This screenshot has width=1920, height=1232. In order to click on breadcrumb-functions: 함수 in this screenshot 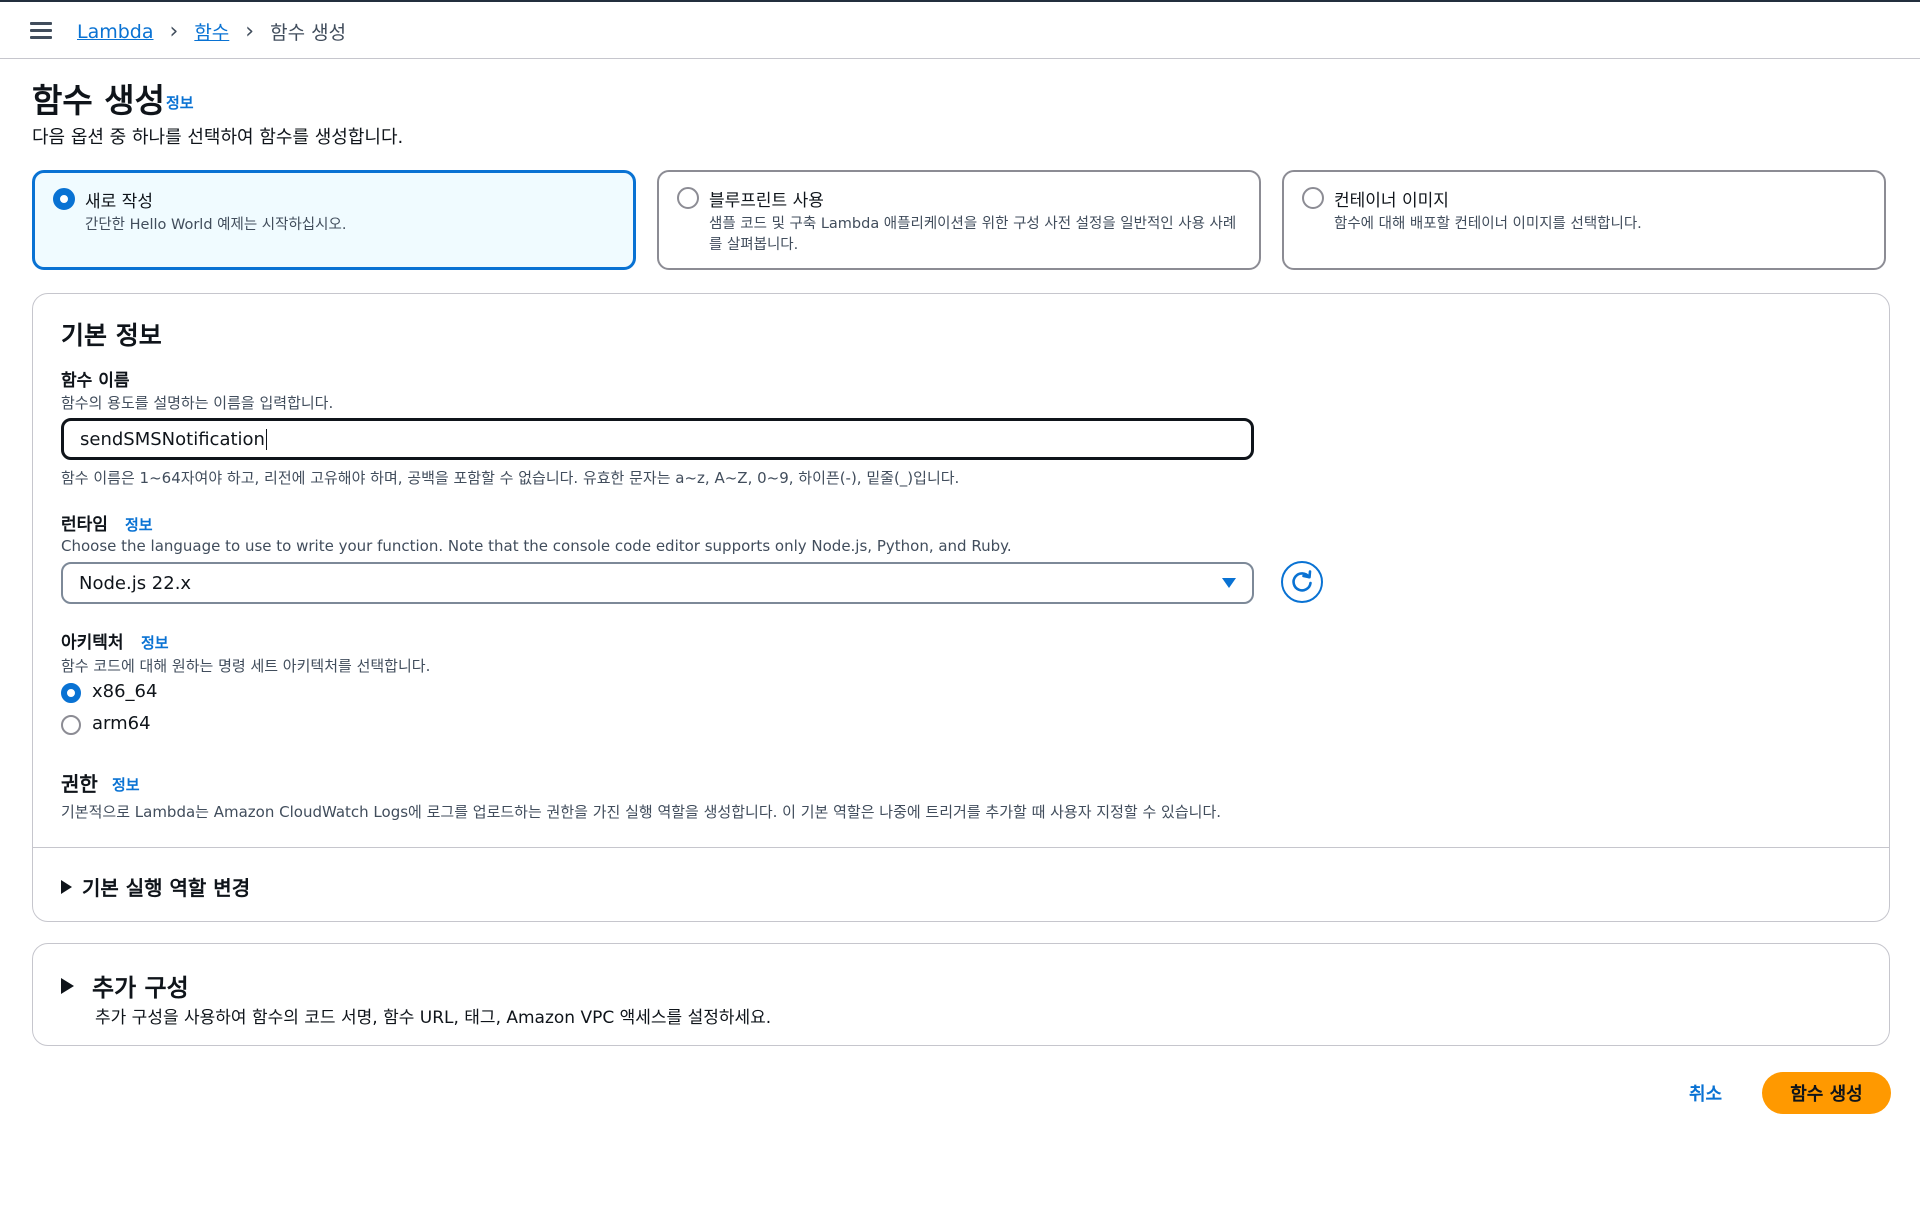, I will do `click(211, 31)`.